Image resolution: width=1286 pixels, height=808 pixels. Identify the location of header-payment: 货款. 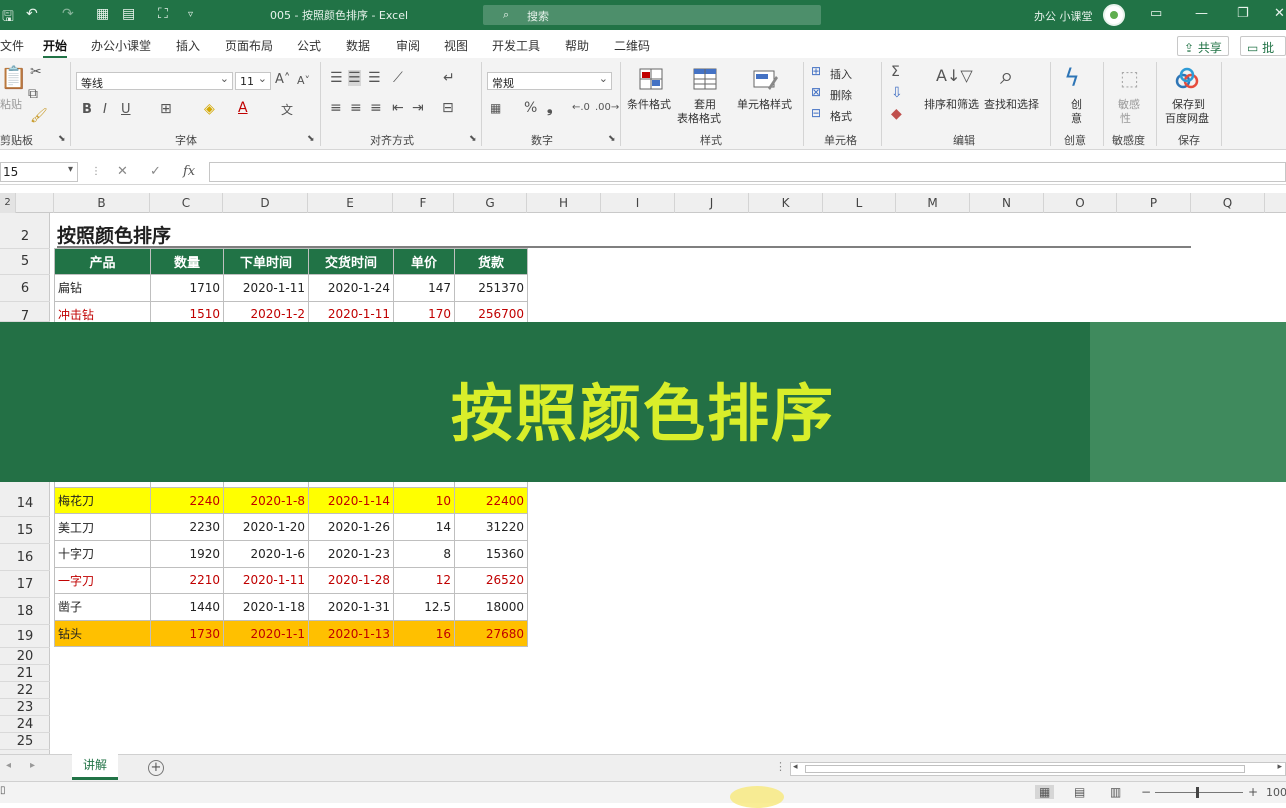
(491, 261).